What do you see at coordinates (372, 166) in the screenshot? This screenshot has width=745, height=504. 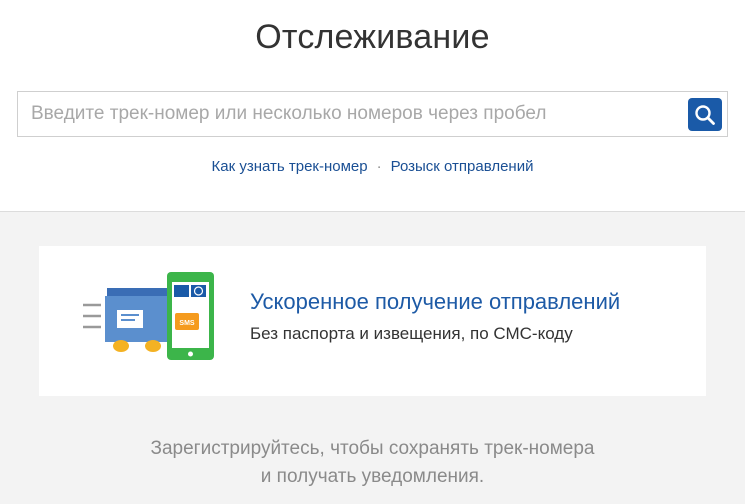 I see `help-links: Как узнать трек-номер · Розыск отправлений` at bounding box center [372, 166].